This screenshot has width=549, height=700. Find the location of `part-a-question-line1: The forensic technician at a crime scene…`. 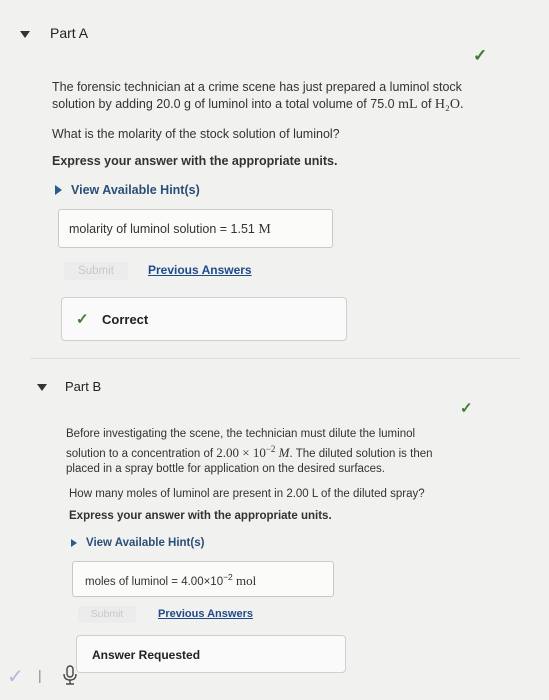

part-a-question-line1: The forensic technician at a crime scene… is located at coordinates (257, 87).